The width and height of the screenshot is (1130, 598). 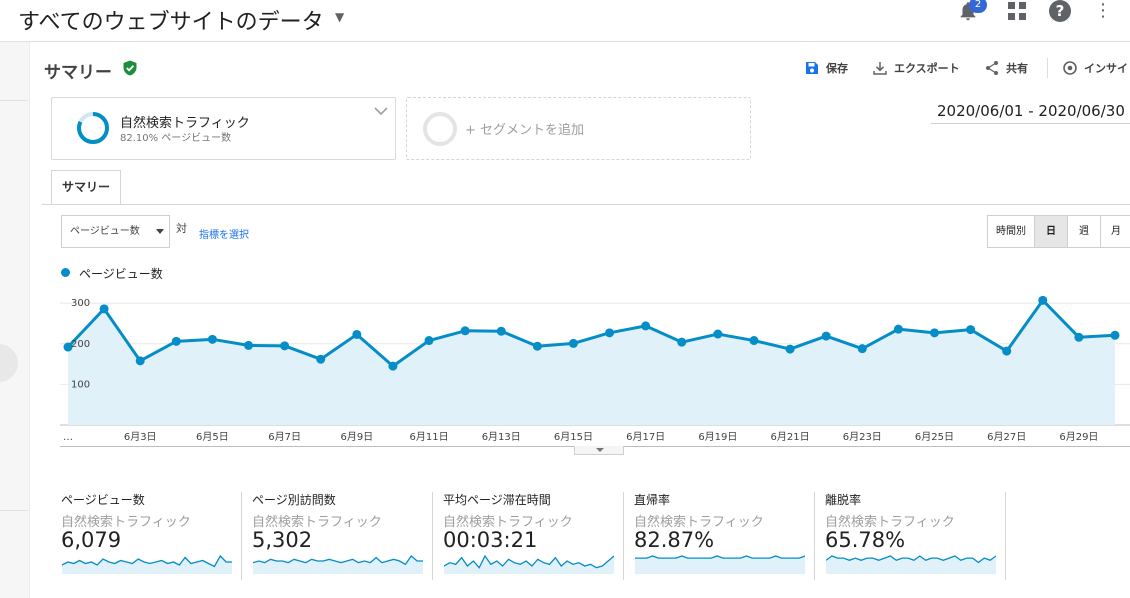 I want to click on scorecard: 離脱率 自然検索トラフィック 65.78%, so click(x=910, y=535).